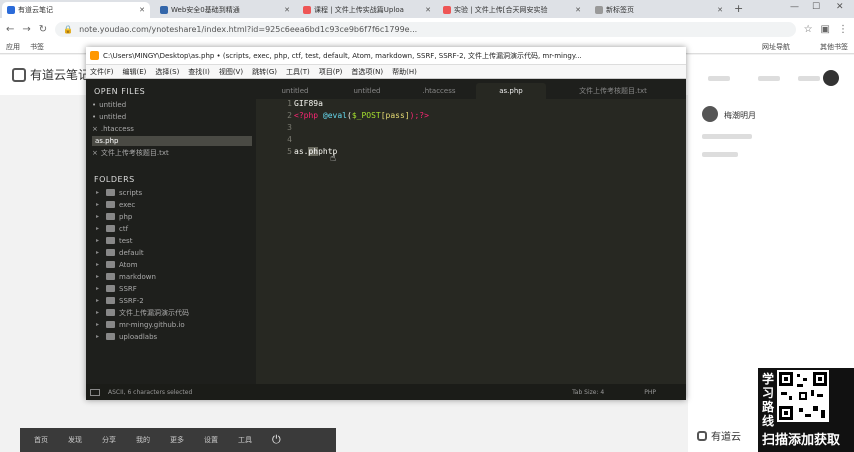 The height and width of the screenshot is (452, 854). Describe the element at coordinates (776, 47) in the screenshot. I see `bookmark-item: 网址导航` at that location.